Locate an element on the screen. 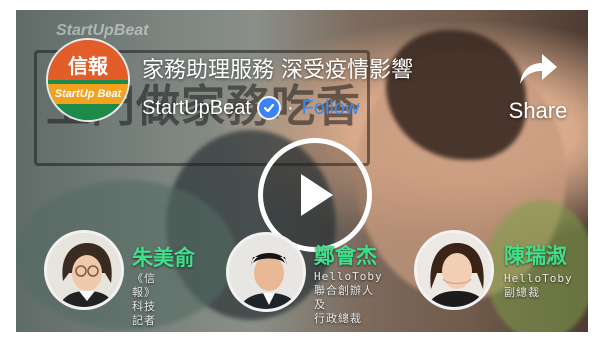 This screenshot has height=342, width=604. guest-role: HelloToby 聯合創辦人及 行政總裁 is located at coordinates (348, 297).